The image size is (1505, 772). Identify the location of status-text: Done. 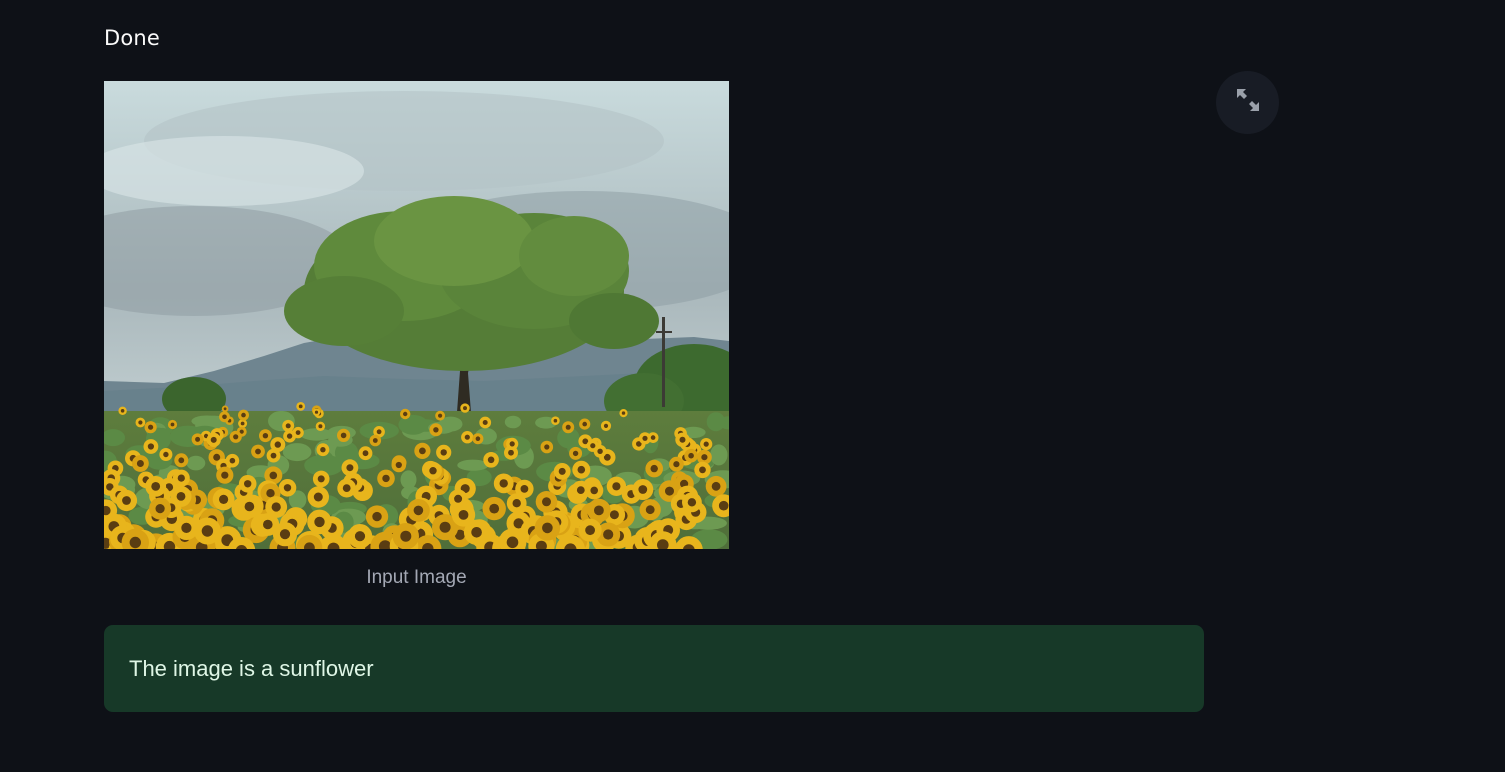
(132, 38).